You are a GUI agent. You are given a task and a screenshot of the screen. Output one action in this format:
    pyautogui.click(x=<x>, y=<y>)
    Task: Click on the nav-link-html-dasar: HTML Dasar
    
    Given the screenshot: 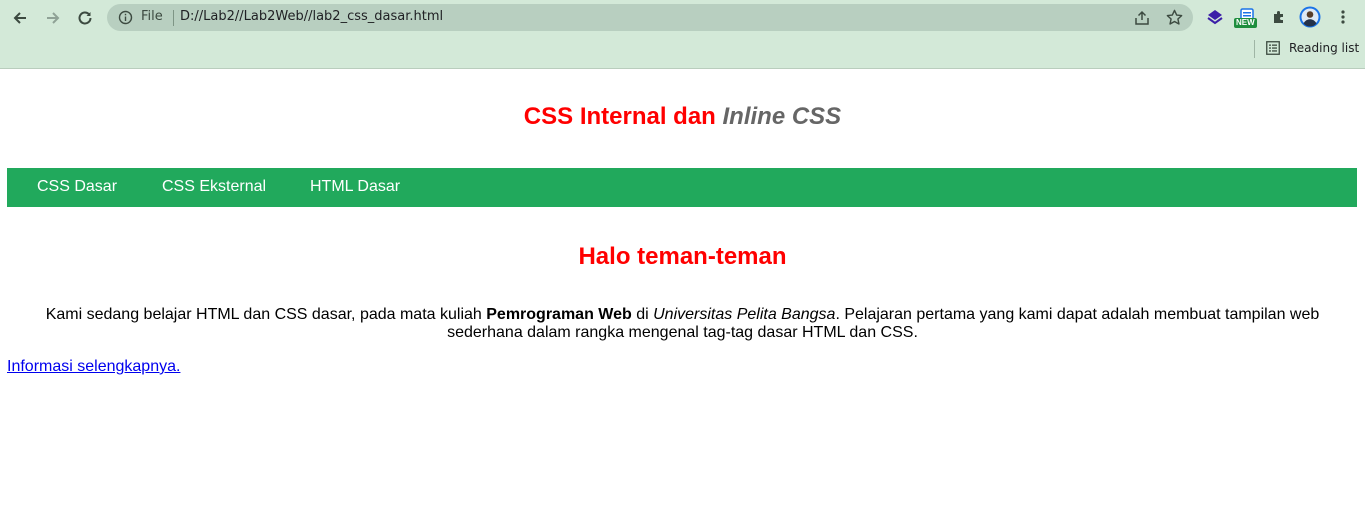 What is the action you would take?
    pyautogui.click(x=355, y=187)
    